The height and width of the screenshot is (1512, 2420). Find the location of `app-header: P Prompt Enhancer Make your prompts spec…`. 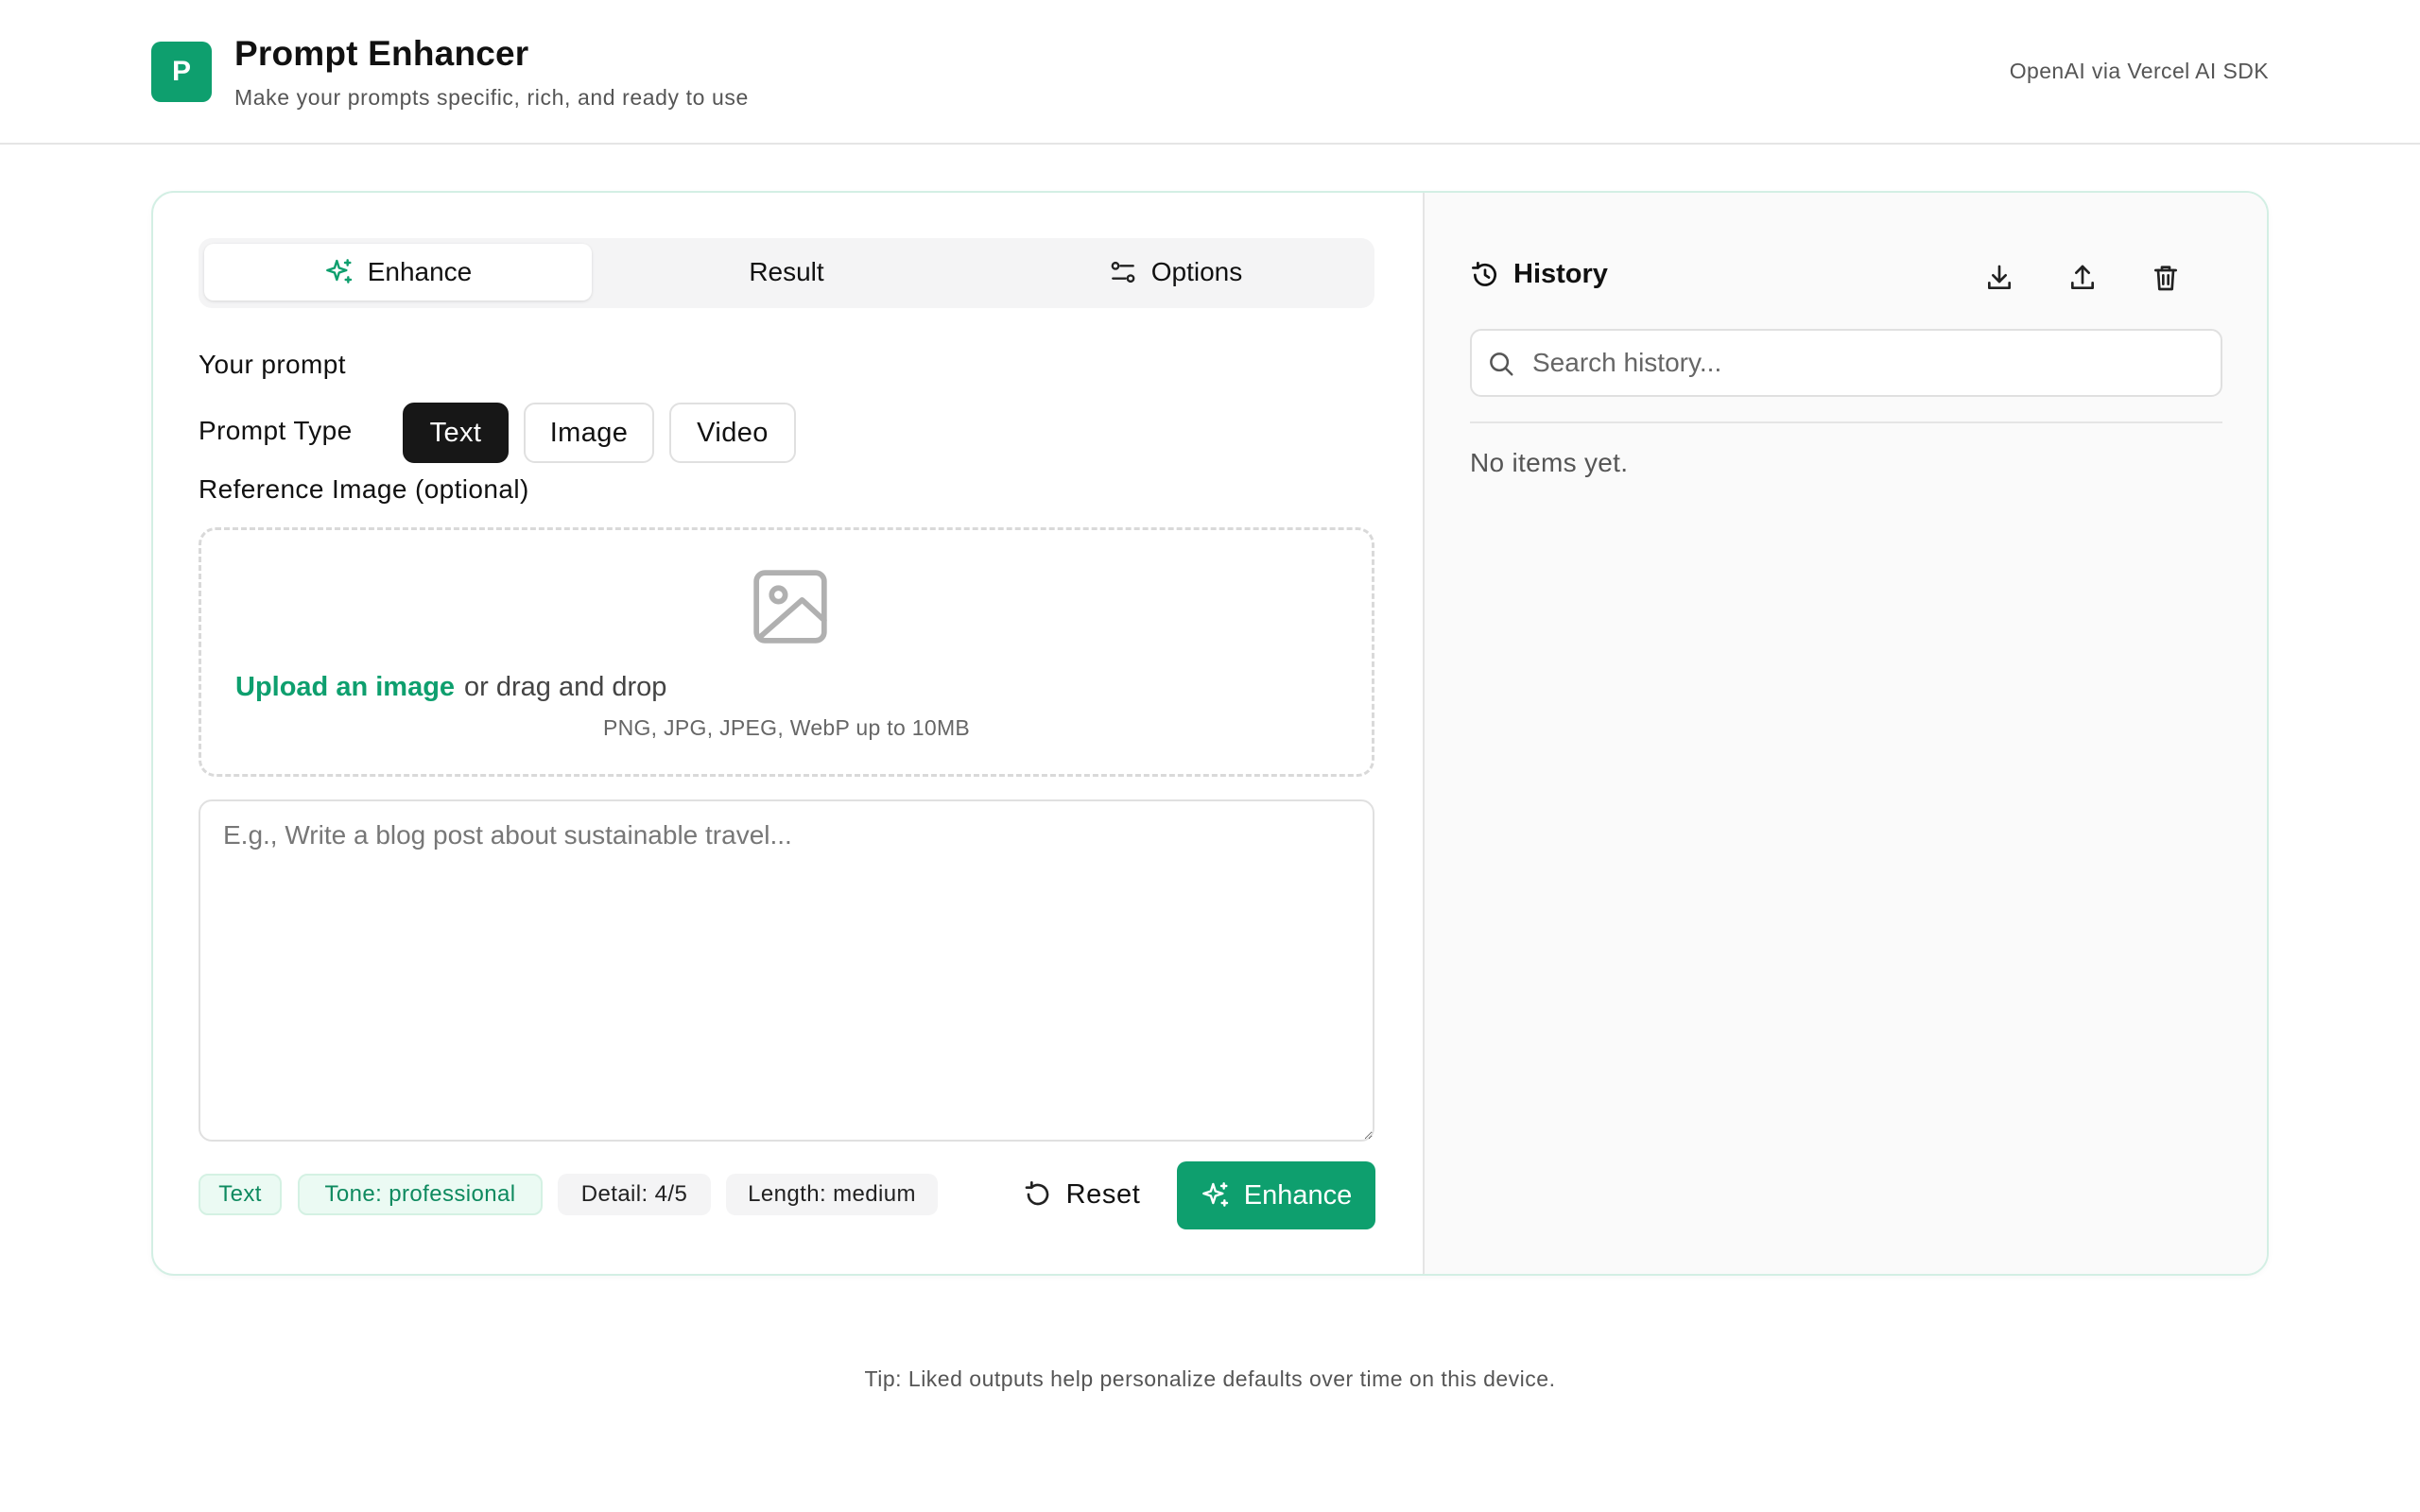

app-header: P Prompt Enhancer Make your prompts spec… is located at coordinates (1210, 72).